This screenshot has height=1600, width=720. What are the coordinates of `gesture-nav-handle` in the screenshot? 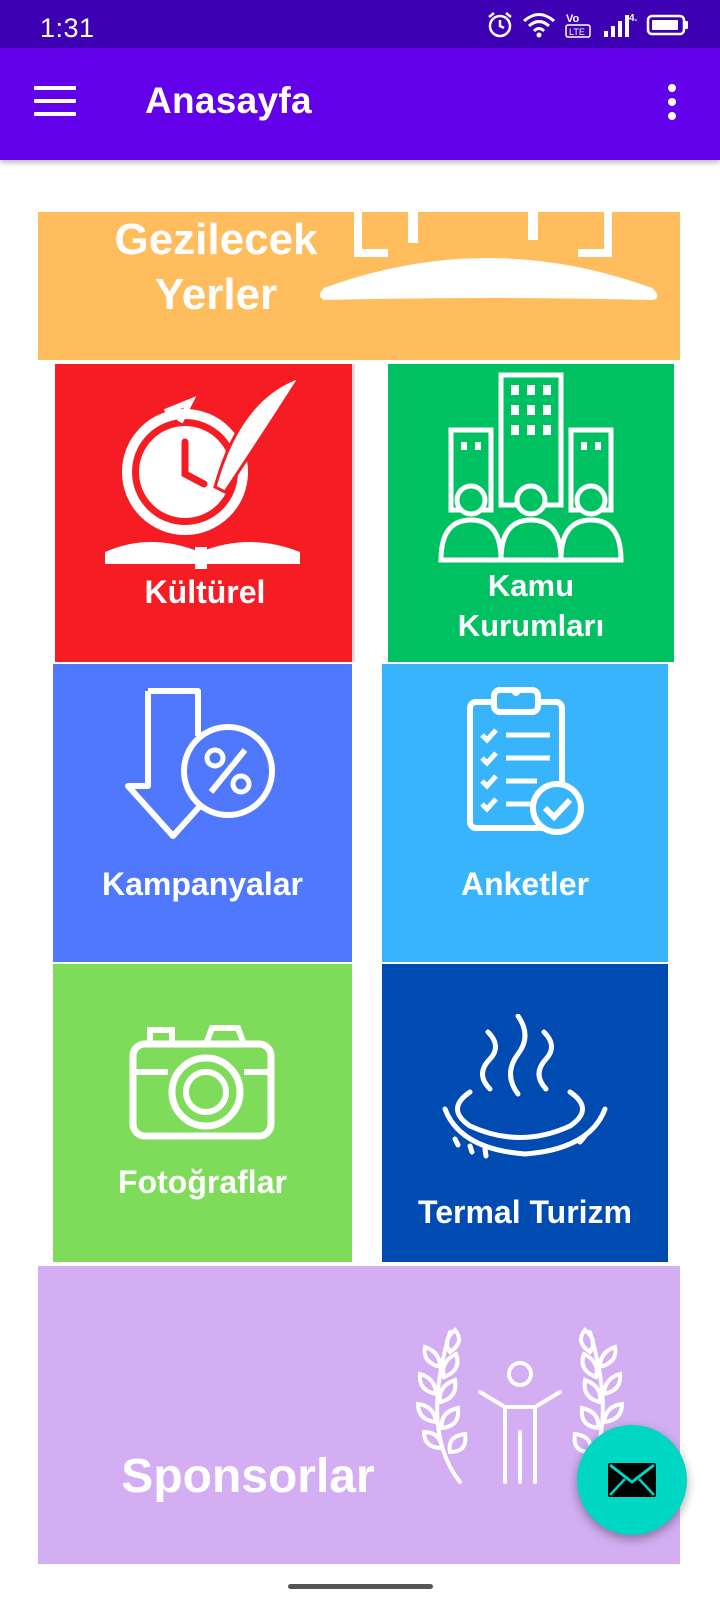 It's located at (360, 1586).